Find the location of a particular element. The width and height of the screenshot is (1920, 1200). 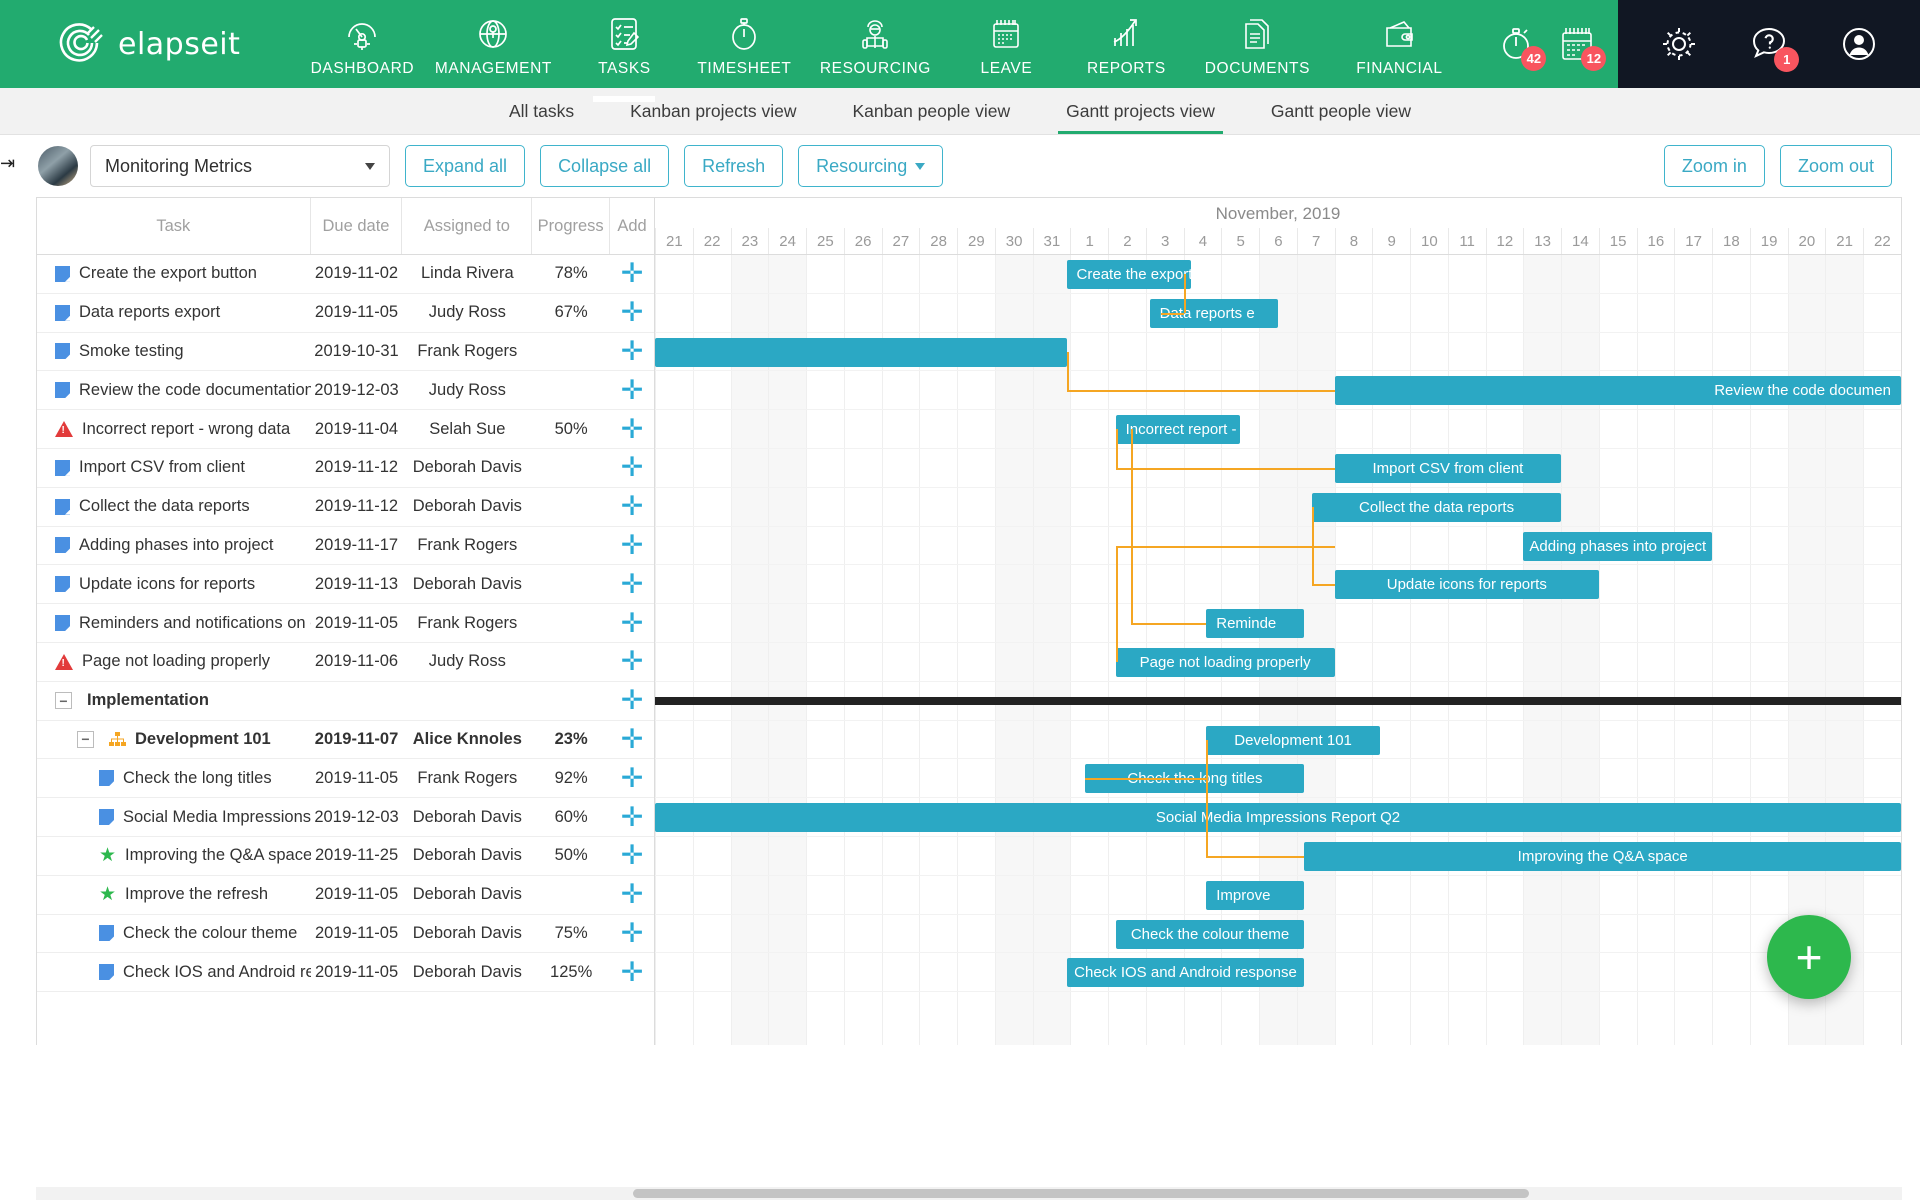

gantt-bar is located at coordinates (861, 352).